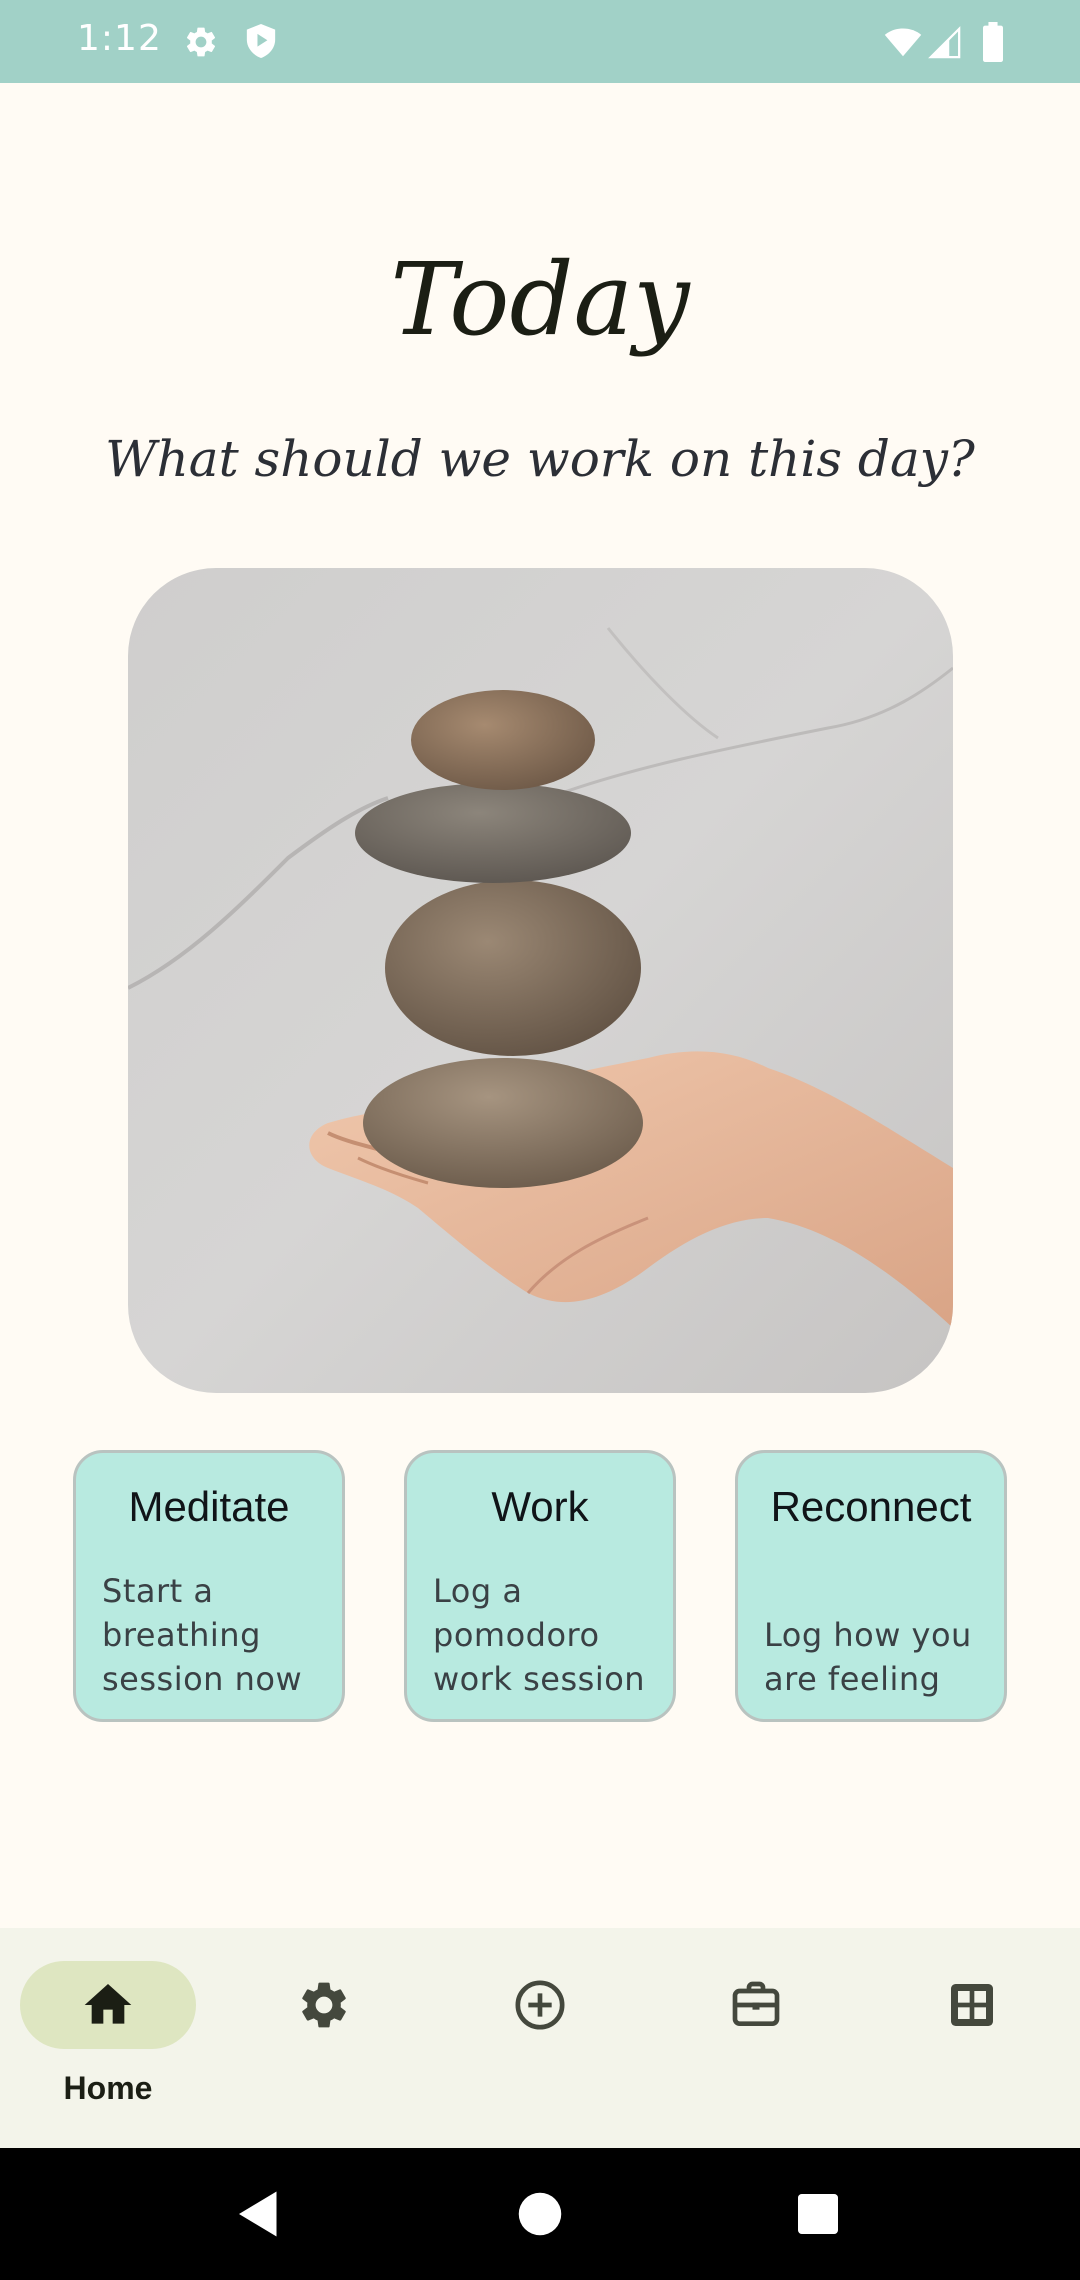 Image resolution: width=1080 pixels, height=2280 pixels. What do you see at coordinates (540, 1506) in the screenshot?
I see `card-title: Work` at bounding box center [540, 1506].